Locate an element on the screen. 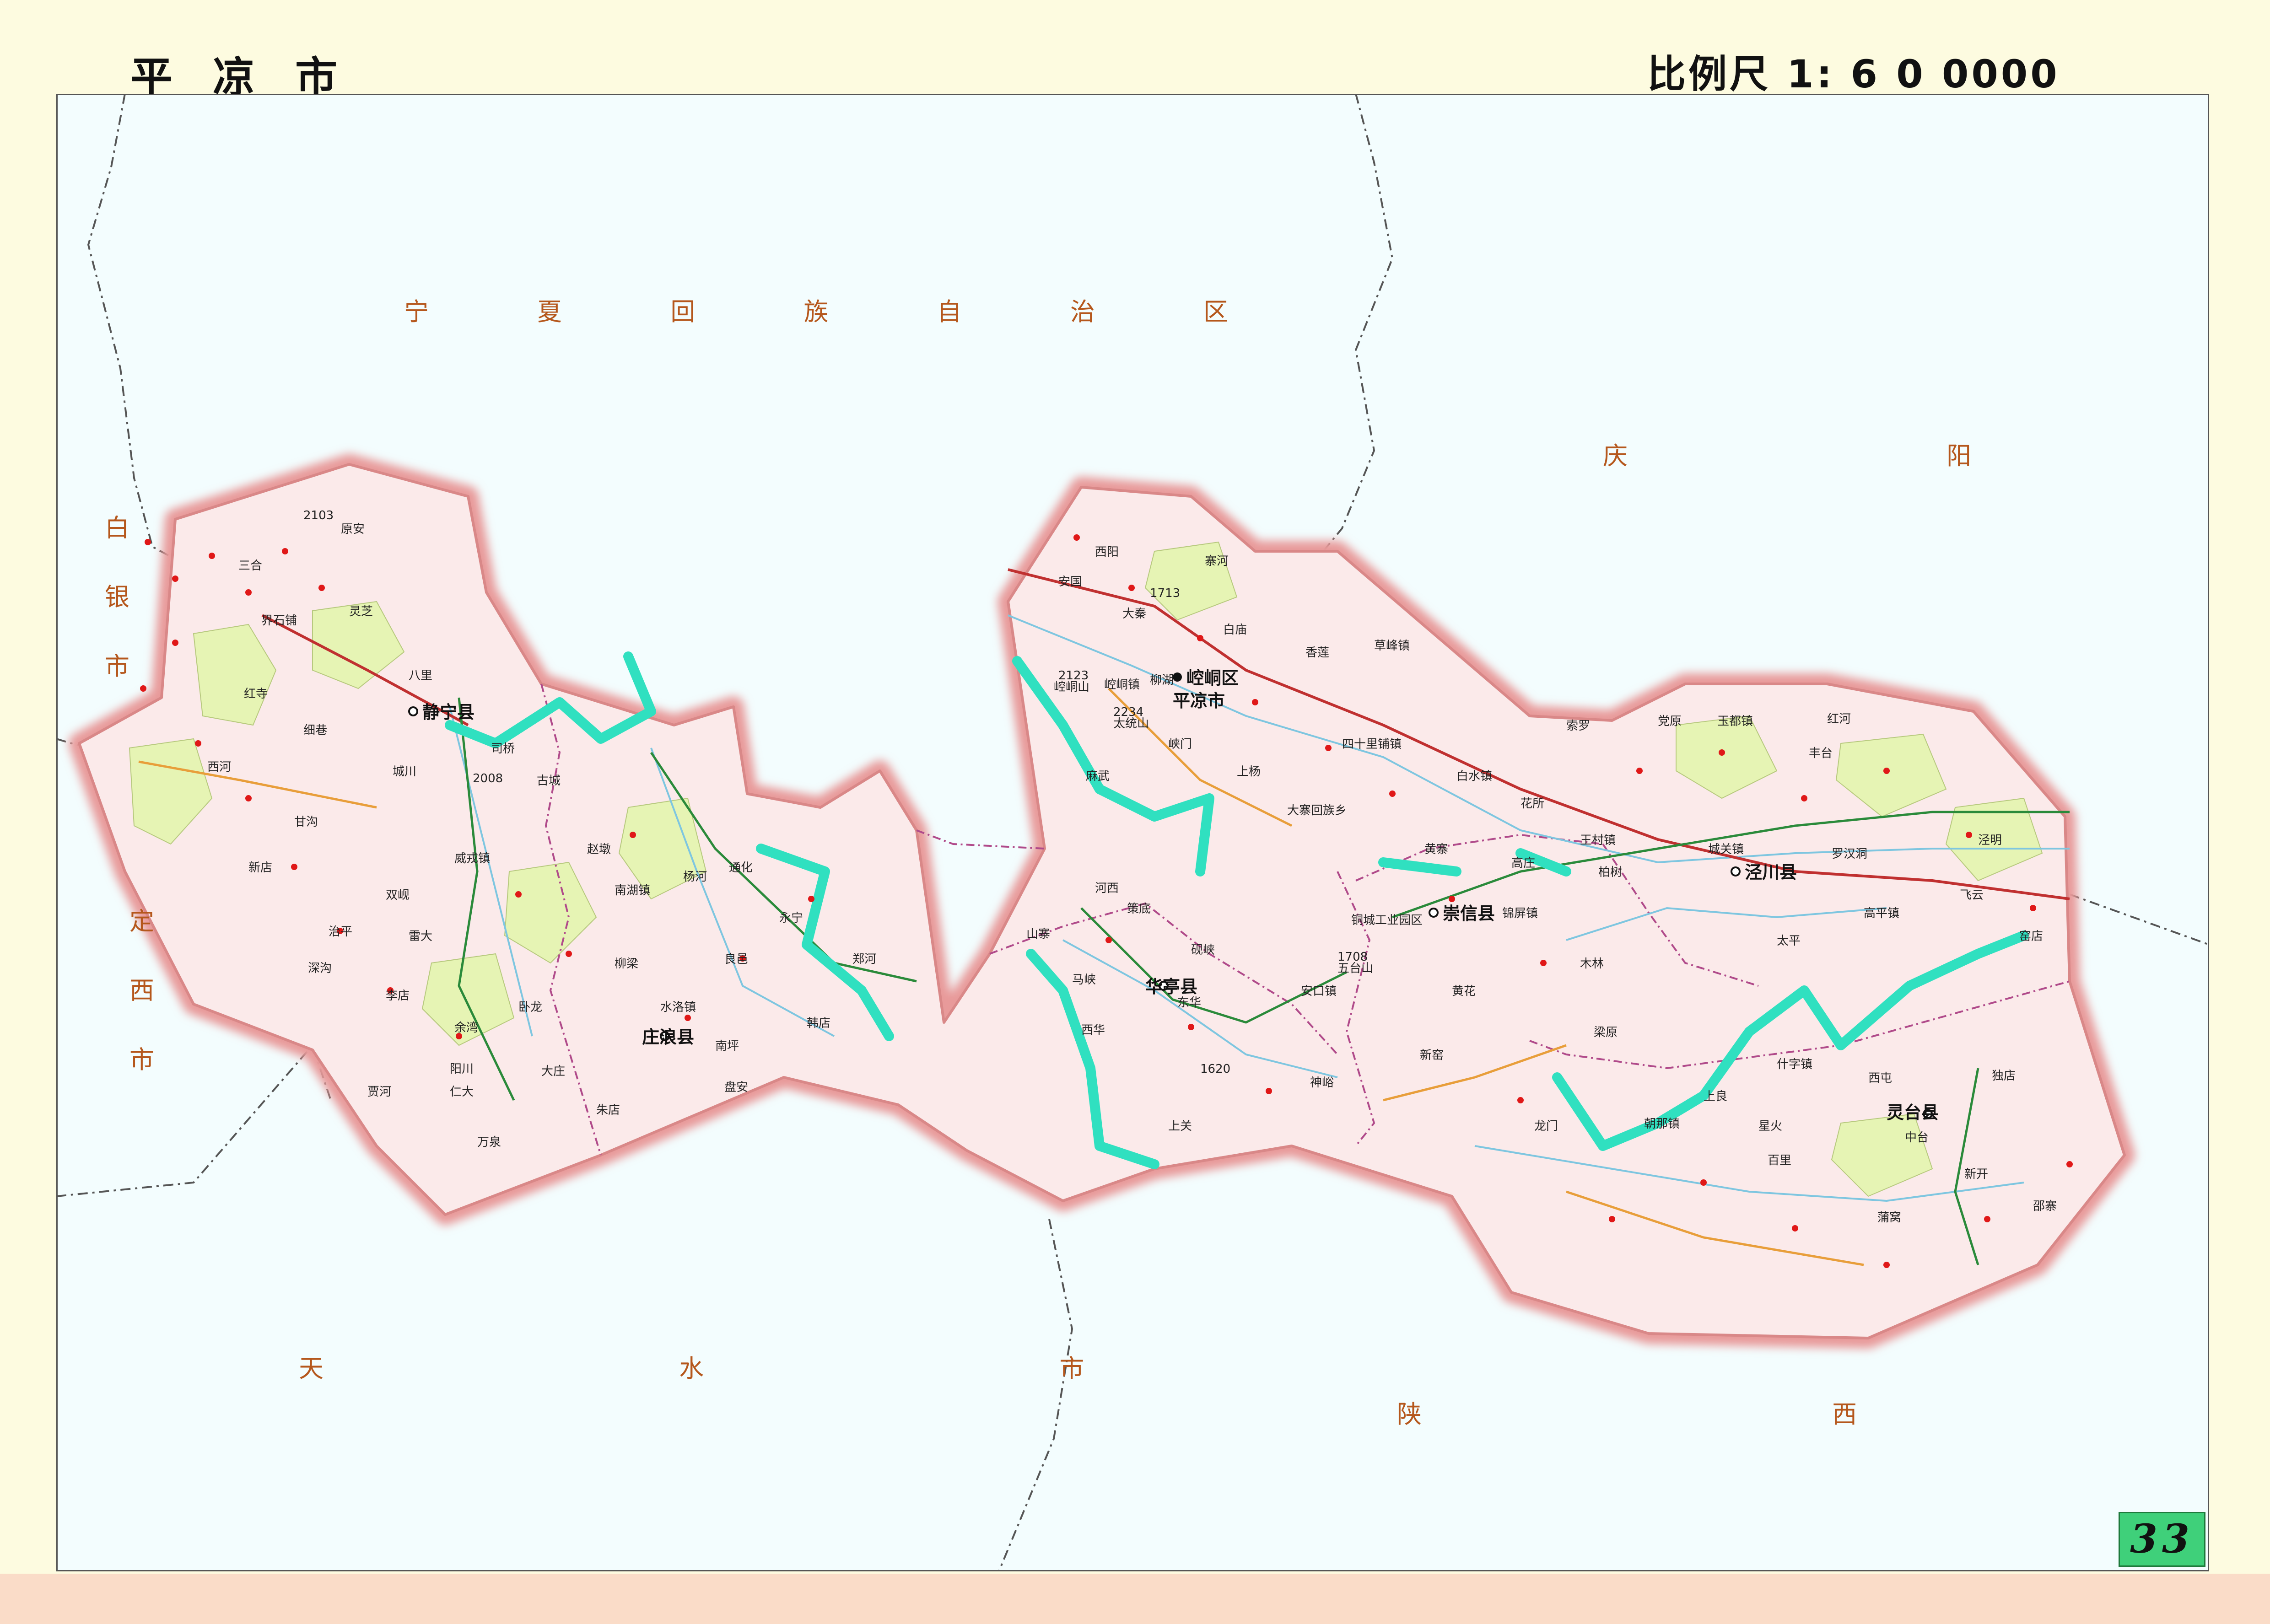 This screenshot has height=1624, width=2270. town-label: 飞云 is located at coordinates (1972, 895).